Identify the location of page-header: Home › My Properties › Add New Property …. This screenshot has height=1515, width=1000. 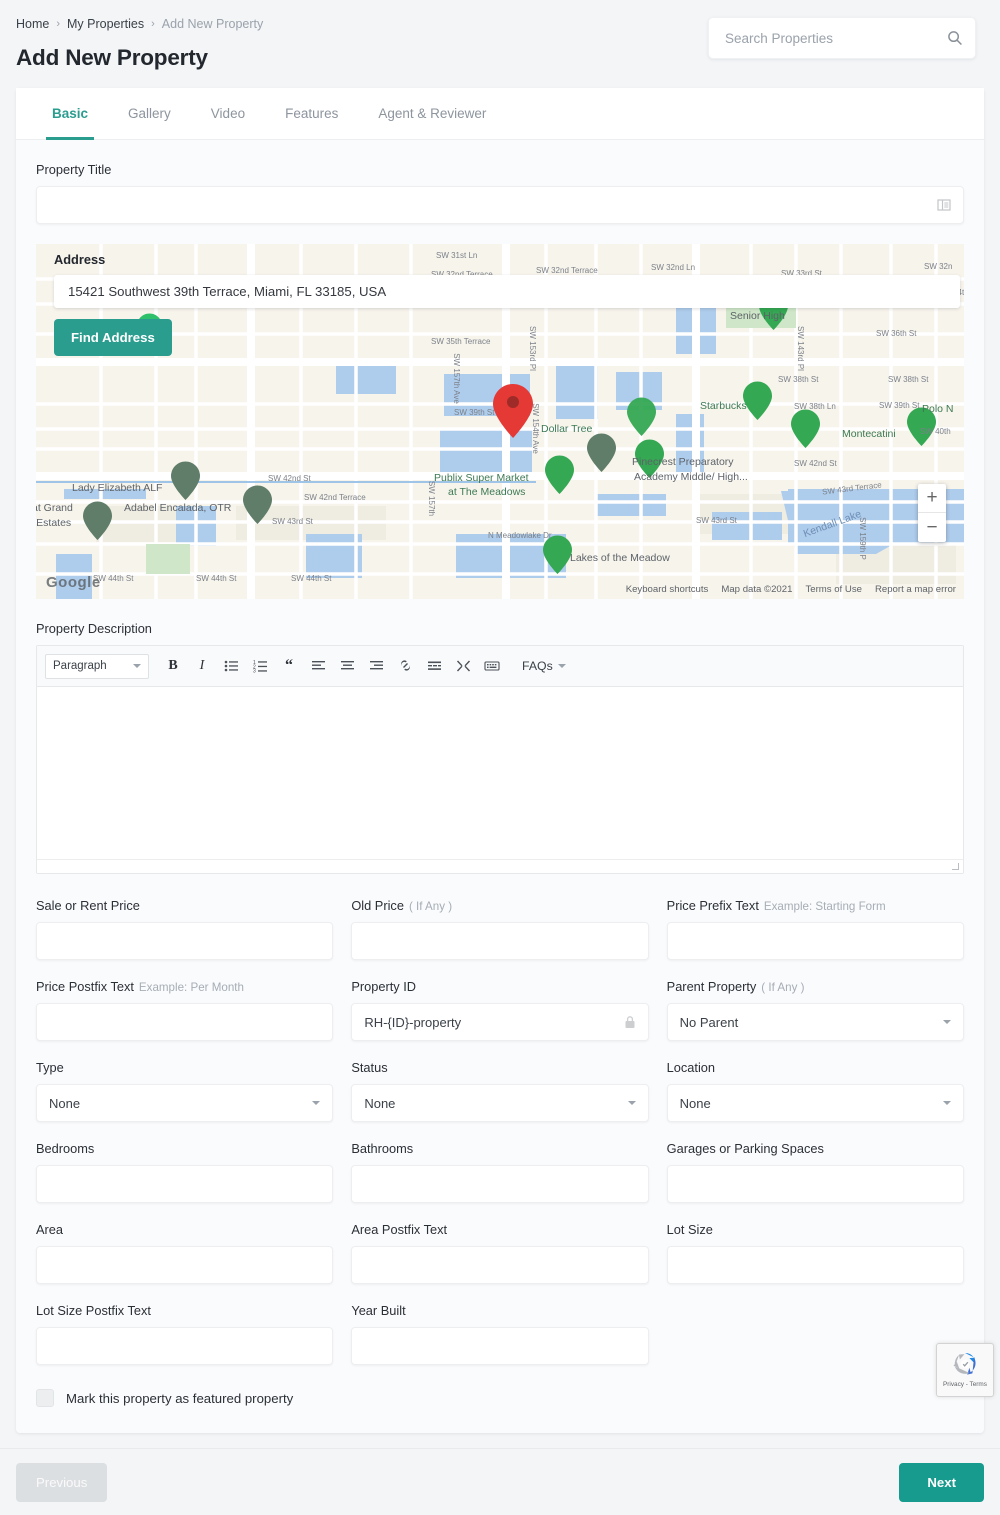
(500, 35).